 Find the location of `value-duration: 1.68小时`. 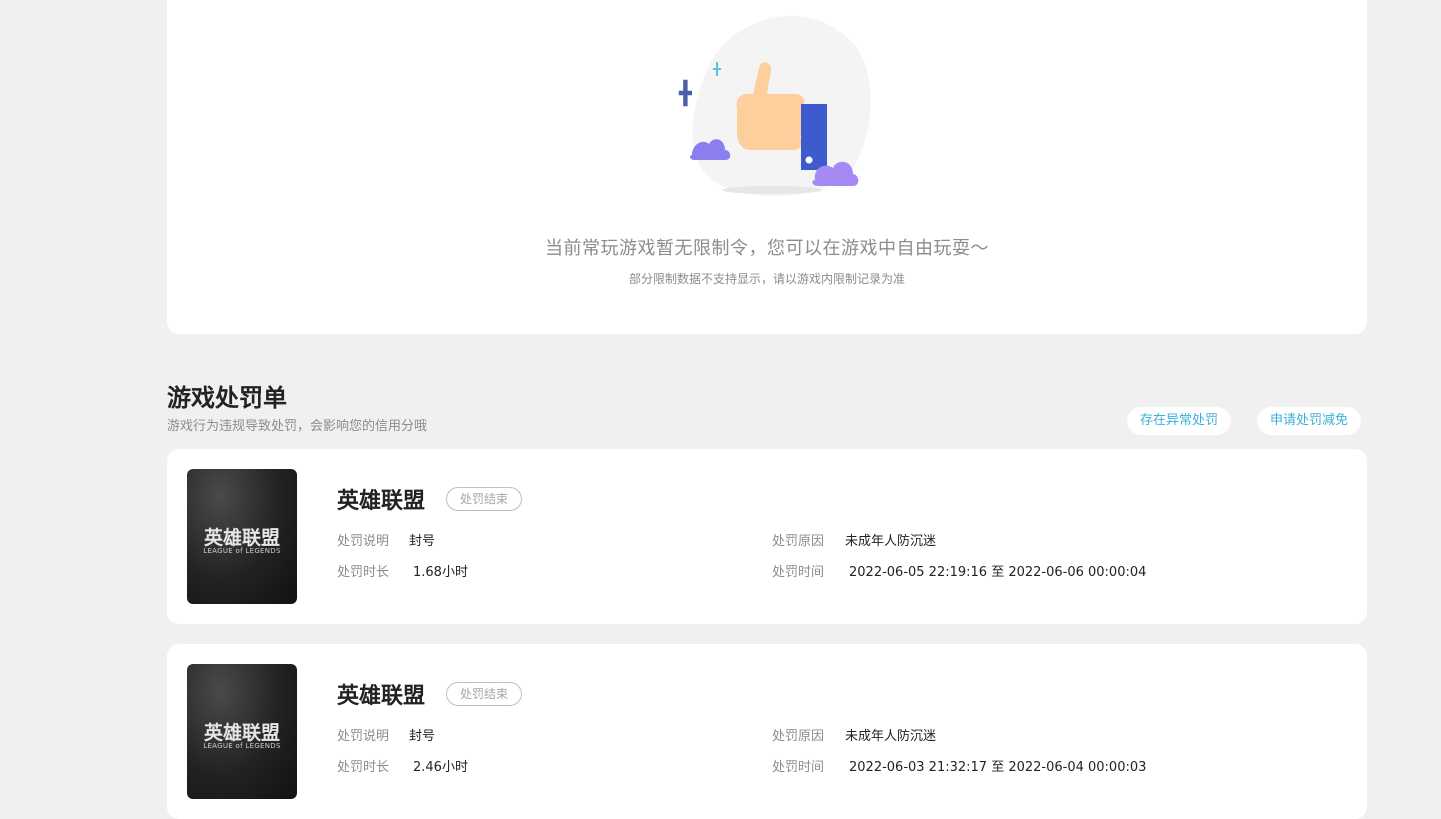

value-duration: 1.68小时 is located at coordinates (440, 572).